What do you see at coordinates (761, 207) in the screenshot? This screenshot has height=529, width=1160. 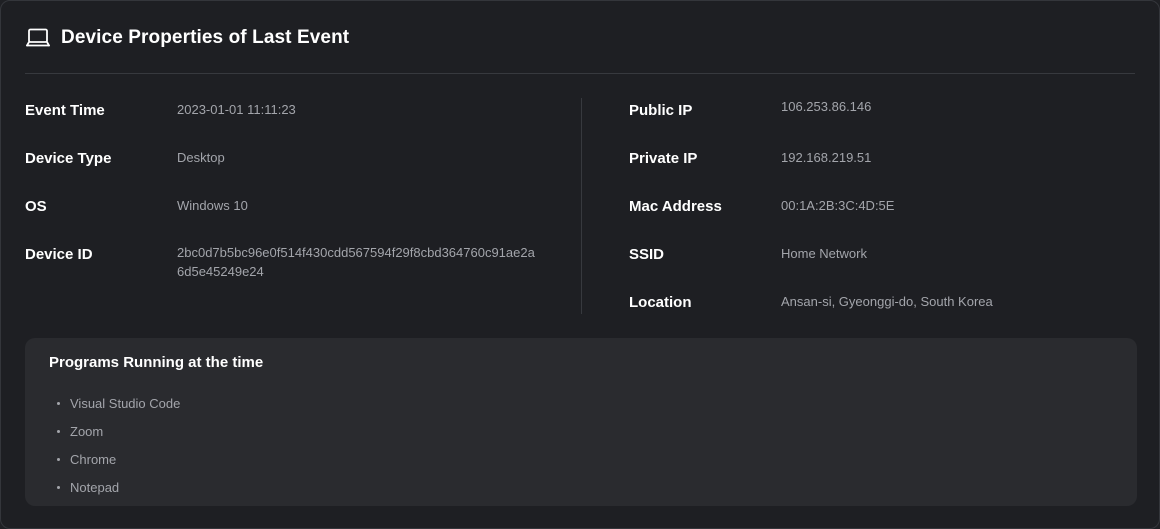 I see `property-row-mac-address: Mac Address 00:1A:2B:3C:4D:5E` at bounding box center [761, 207].